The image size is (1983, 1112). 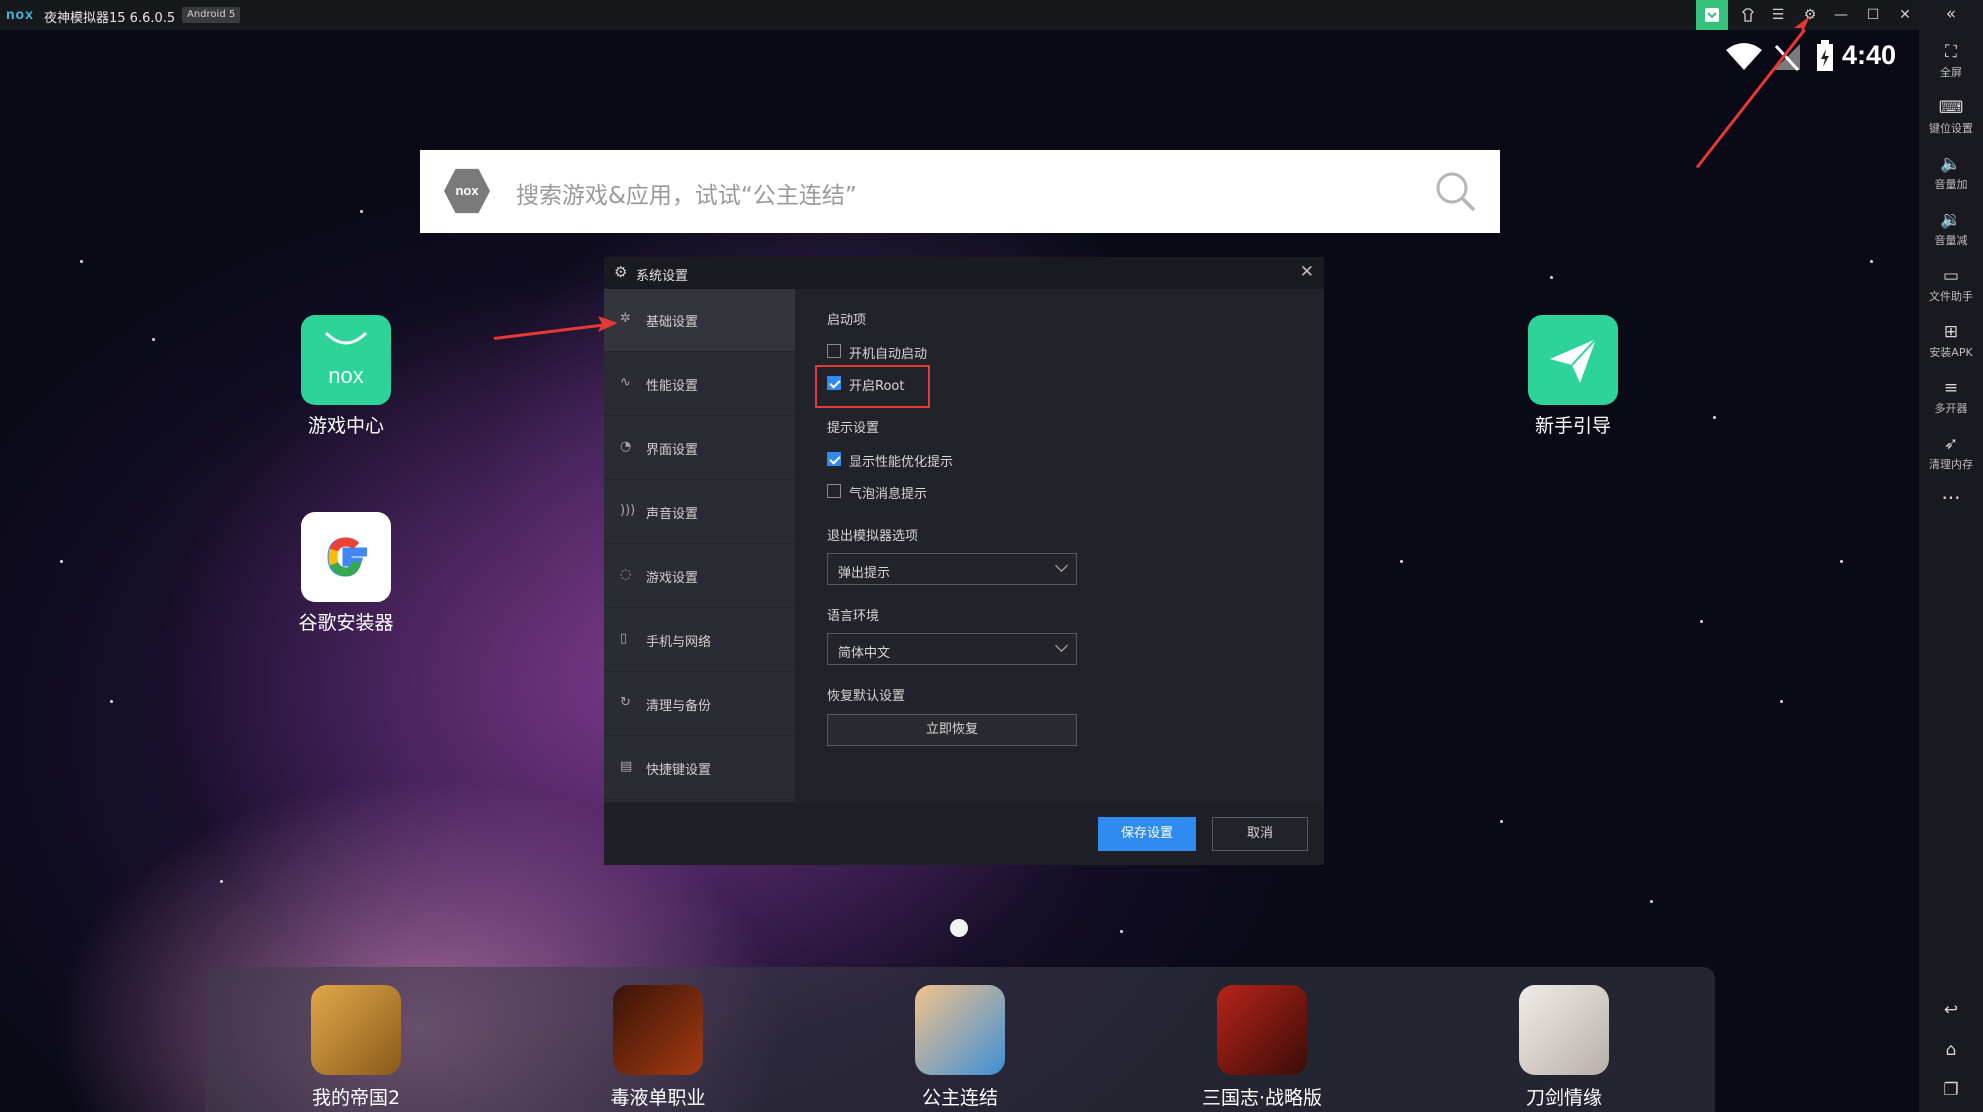 I want to click on svg-text: nox, so click(x=345, y=375).